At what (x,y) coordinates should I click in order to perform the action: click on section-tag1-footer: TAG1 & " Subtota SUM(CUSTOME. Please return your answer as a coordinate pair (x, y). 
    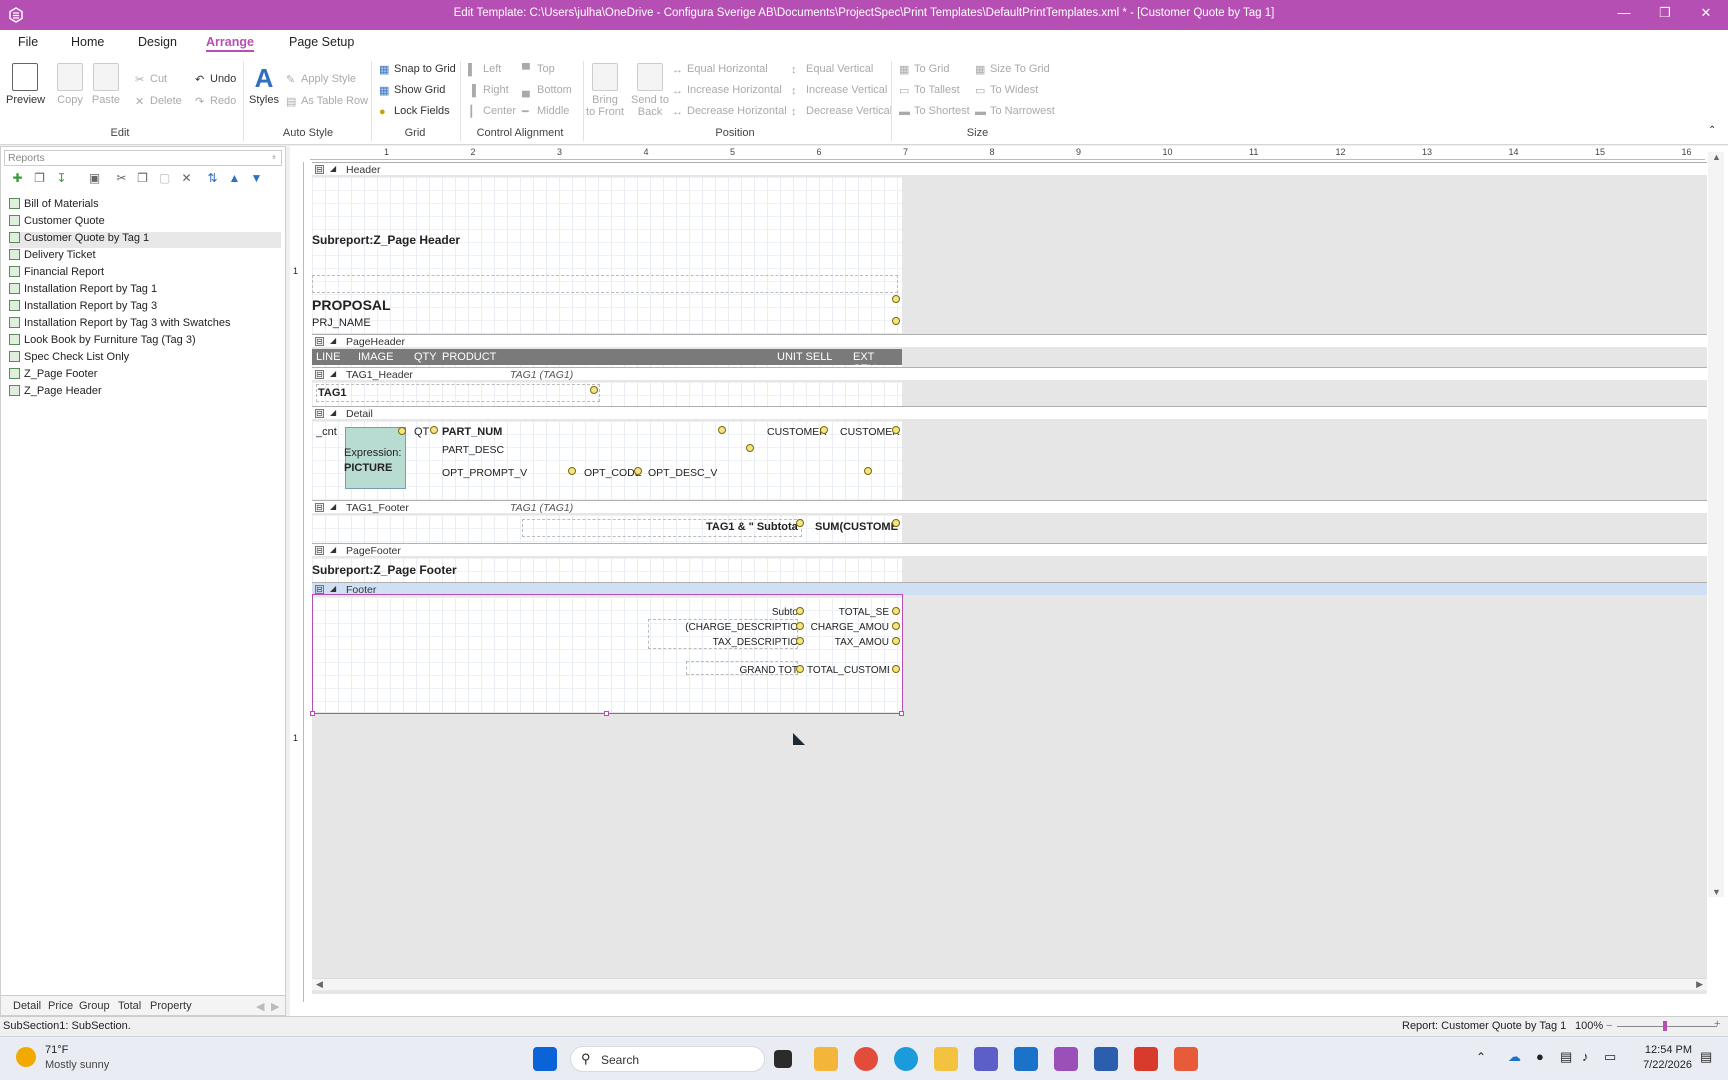
    Looking at the image, I should click on (607, 529).